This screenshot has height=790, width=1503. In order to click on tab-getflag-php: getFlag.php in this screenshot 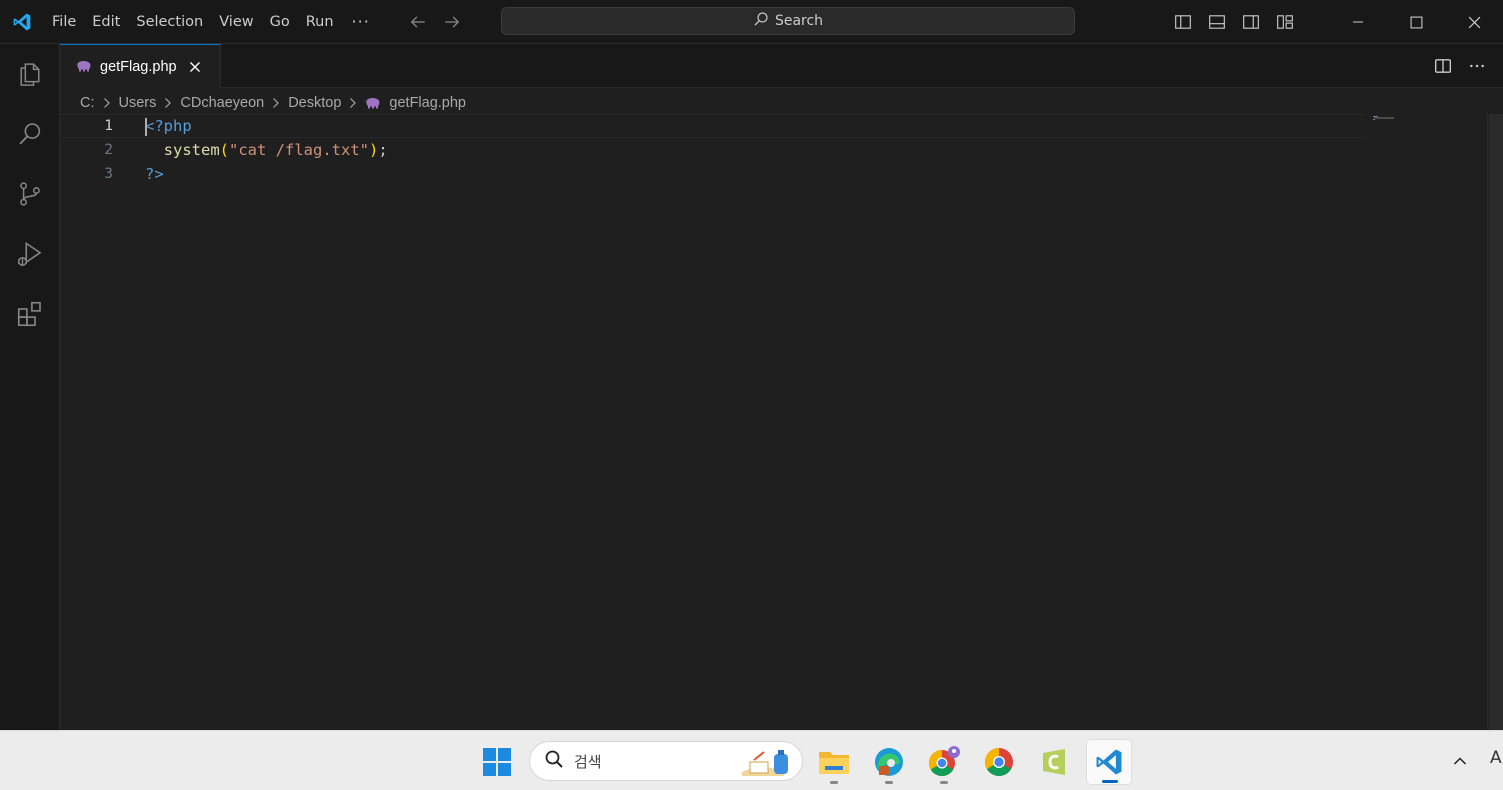, I will do `click(140, 66)`.